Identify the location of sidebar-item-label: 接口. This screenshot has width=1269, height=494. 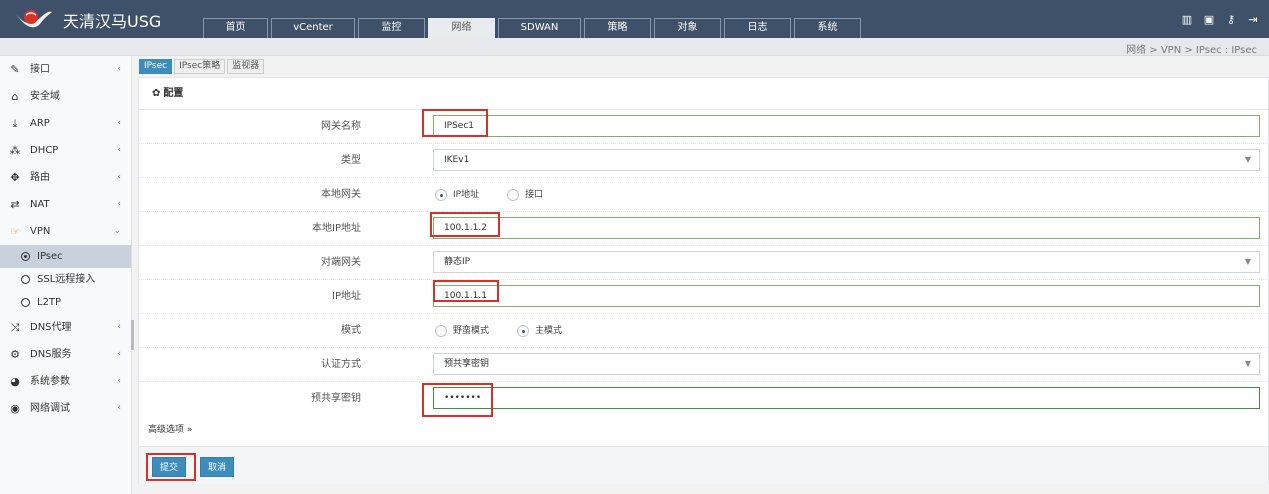
(40, 69).